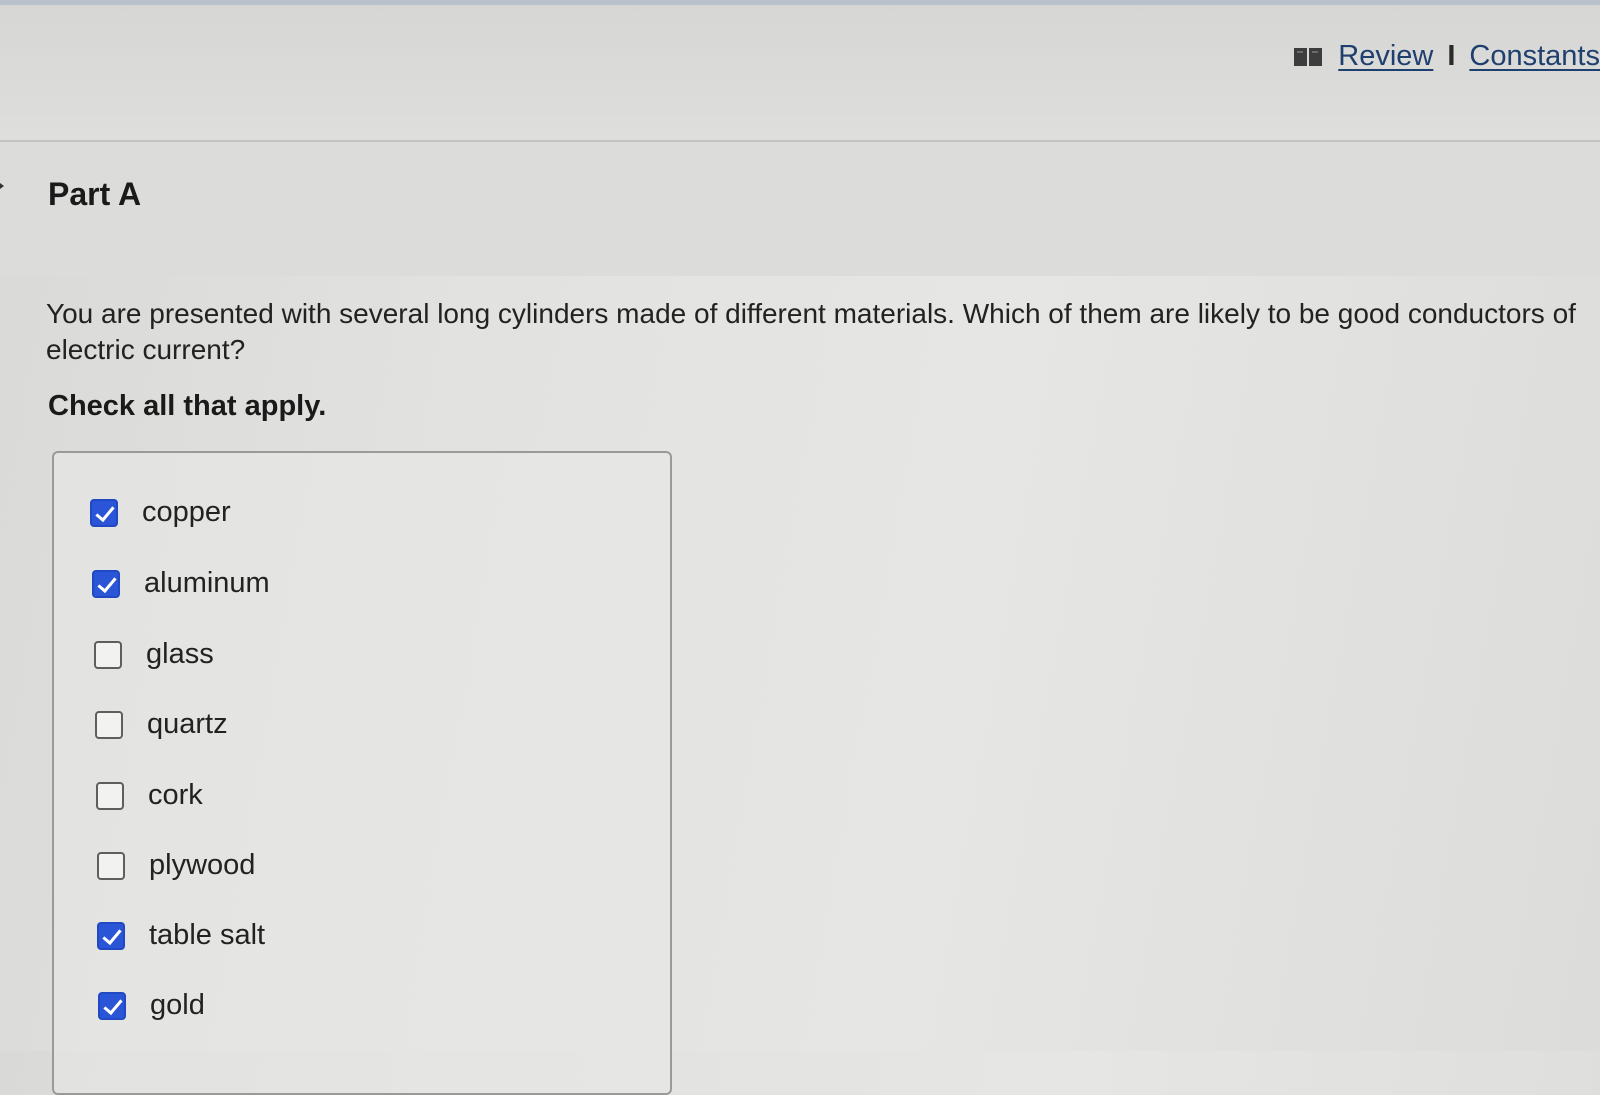  Describe the element at coordinates (2, 186) in the screenshot. I see `collapse-caret-icon` at that location.